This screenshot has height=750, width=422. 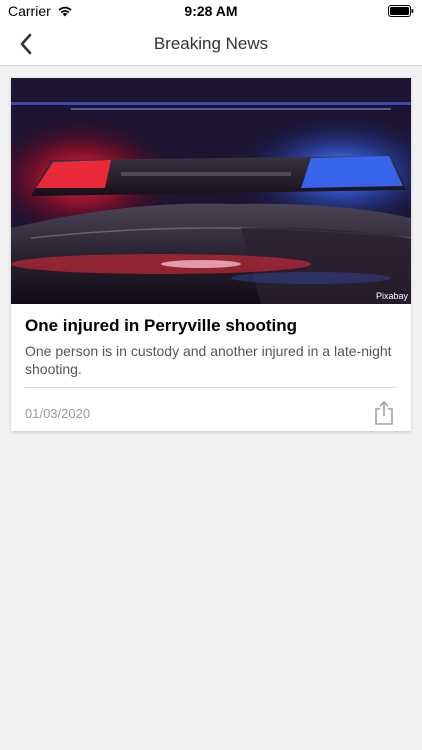 I want to click on share-button, so click(x=384, y=413).